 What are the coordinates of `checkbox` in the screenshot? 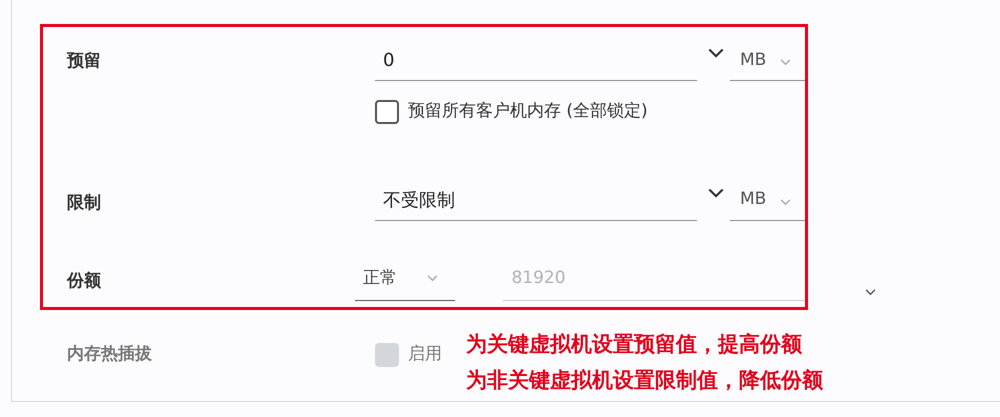 It's located at (387, 112).